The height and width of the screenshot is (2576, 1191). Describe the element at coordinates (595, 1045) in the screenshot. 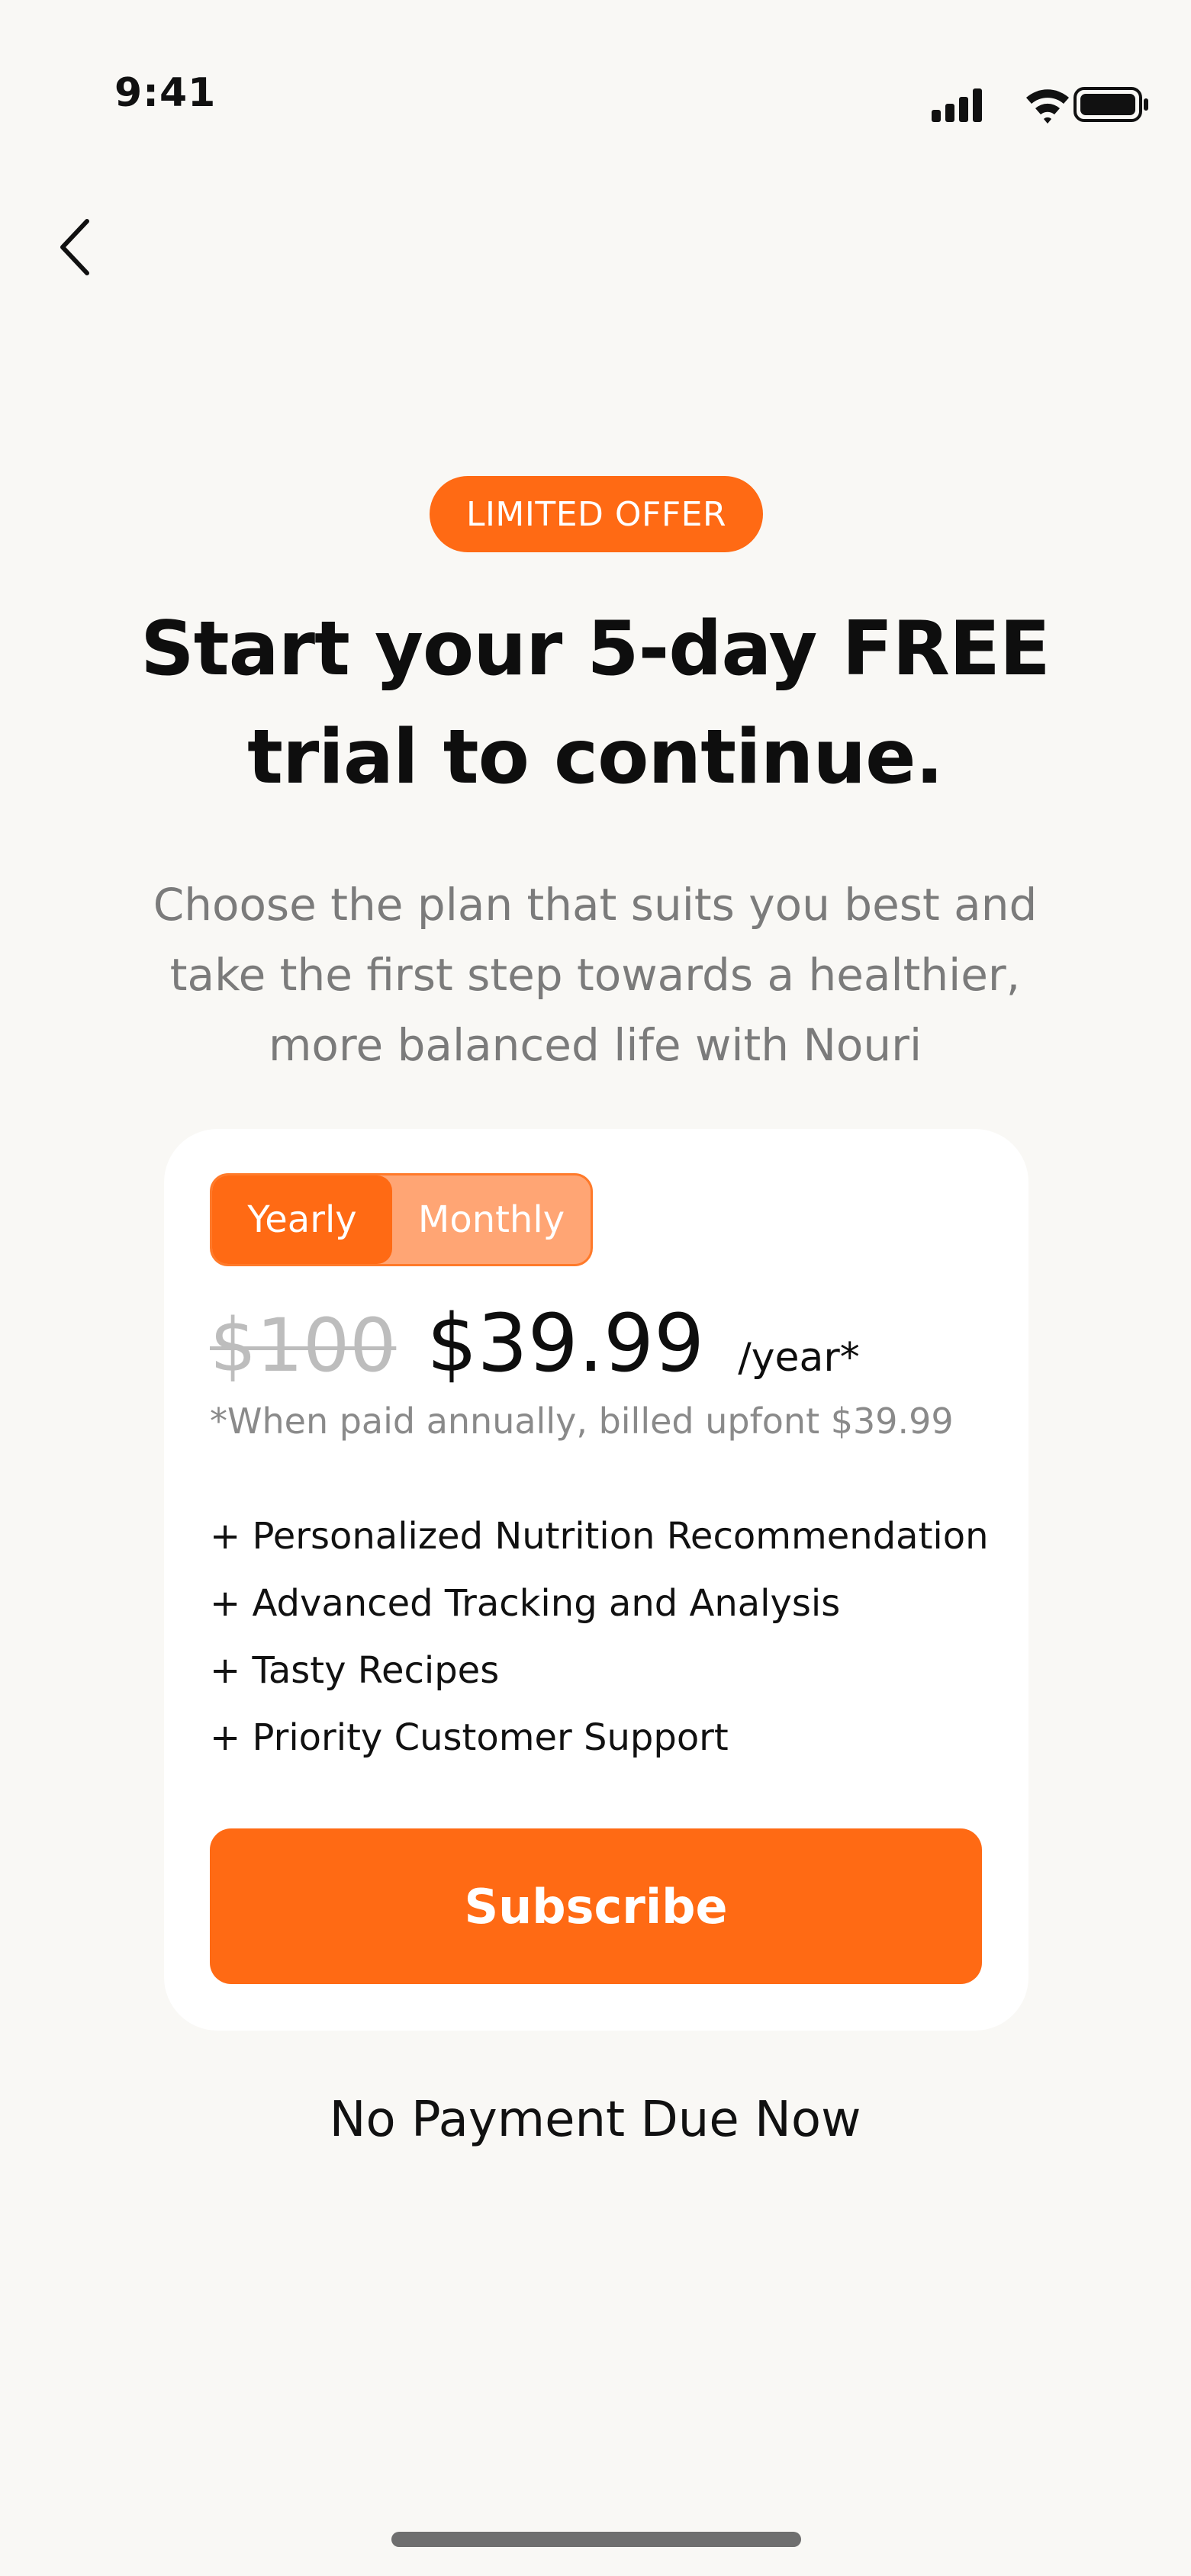

I see `description-line-3: more balanced life with Nouri` at that location.